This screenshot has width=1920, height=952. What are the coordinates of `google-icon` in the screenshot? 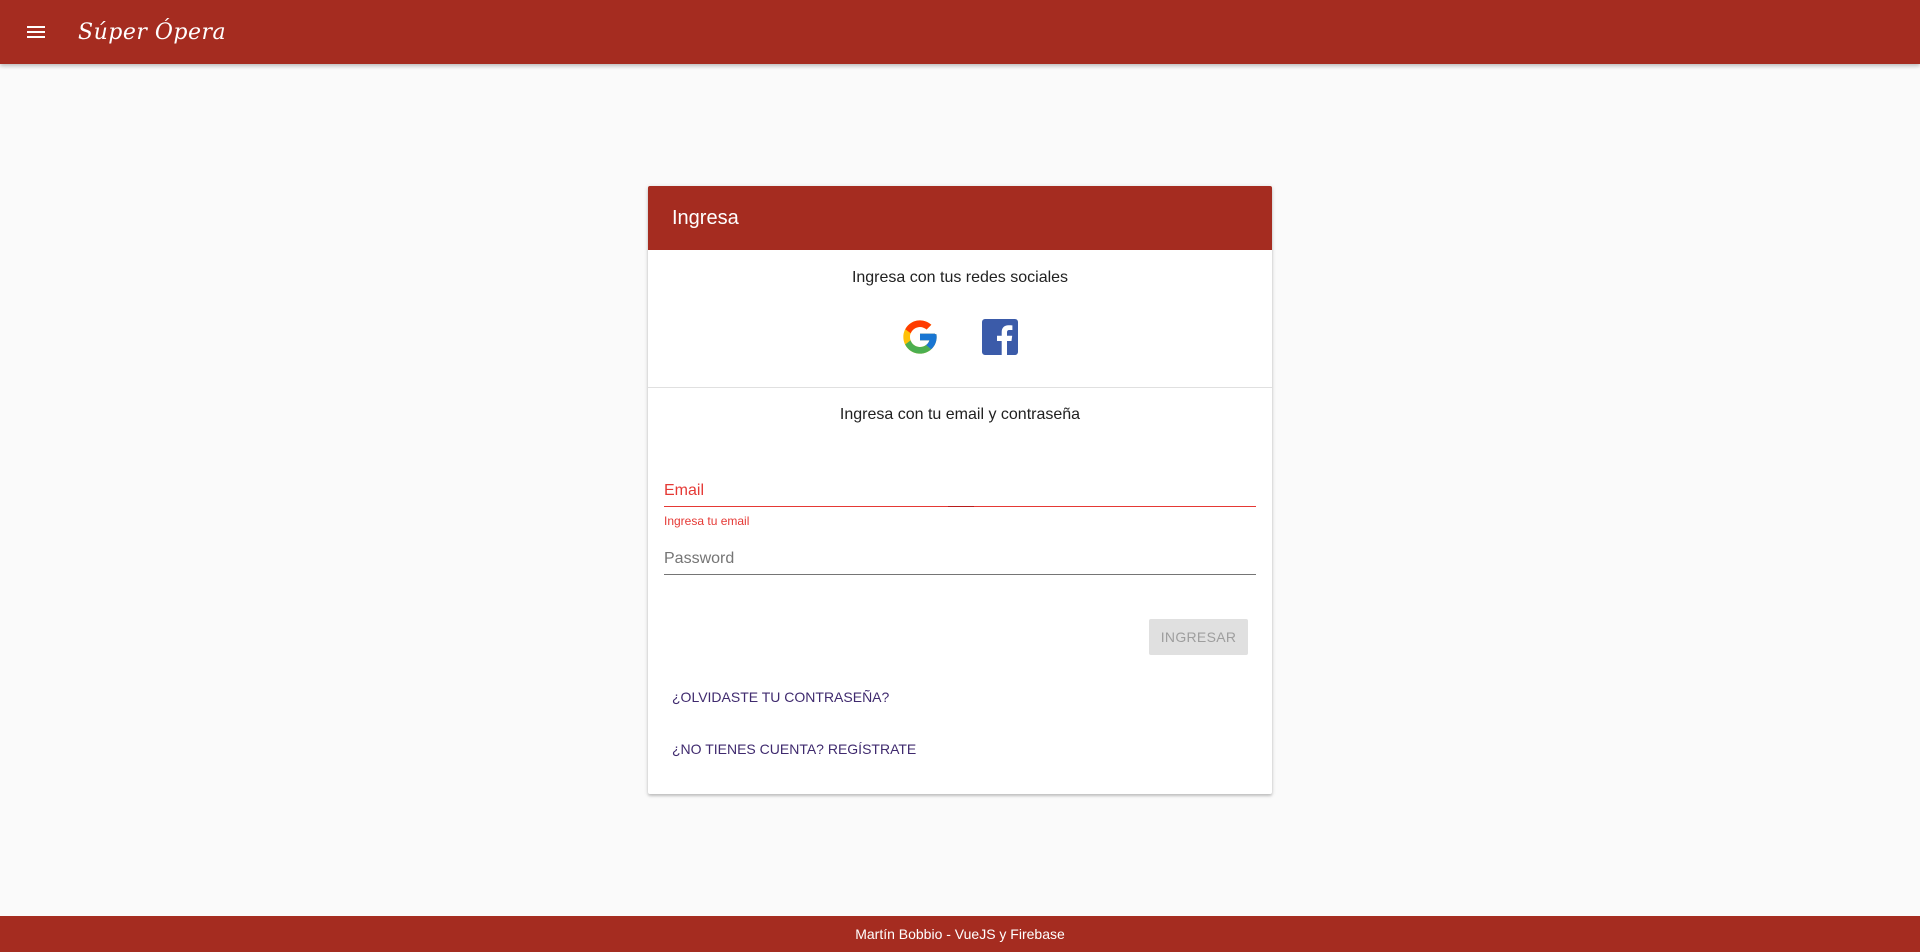 It's located at (920, 337).